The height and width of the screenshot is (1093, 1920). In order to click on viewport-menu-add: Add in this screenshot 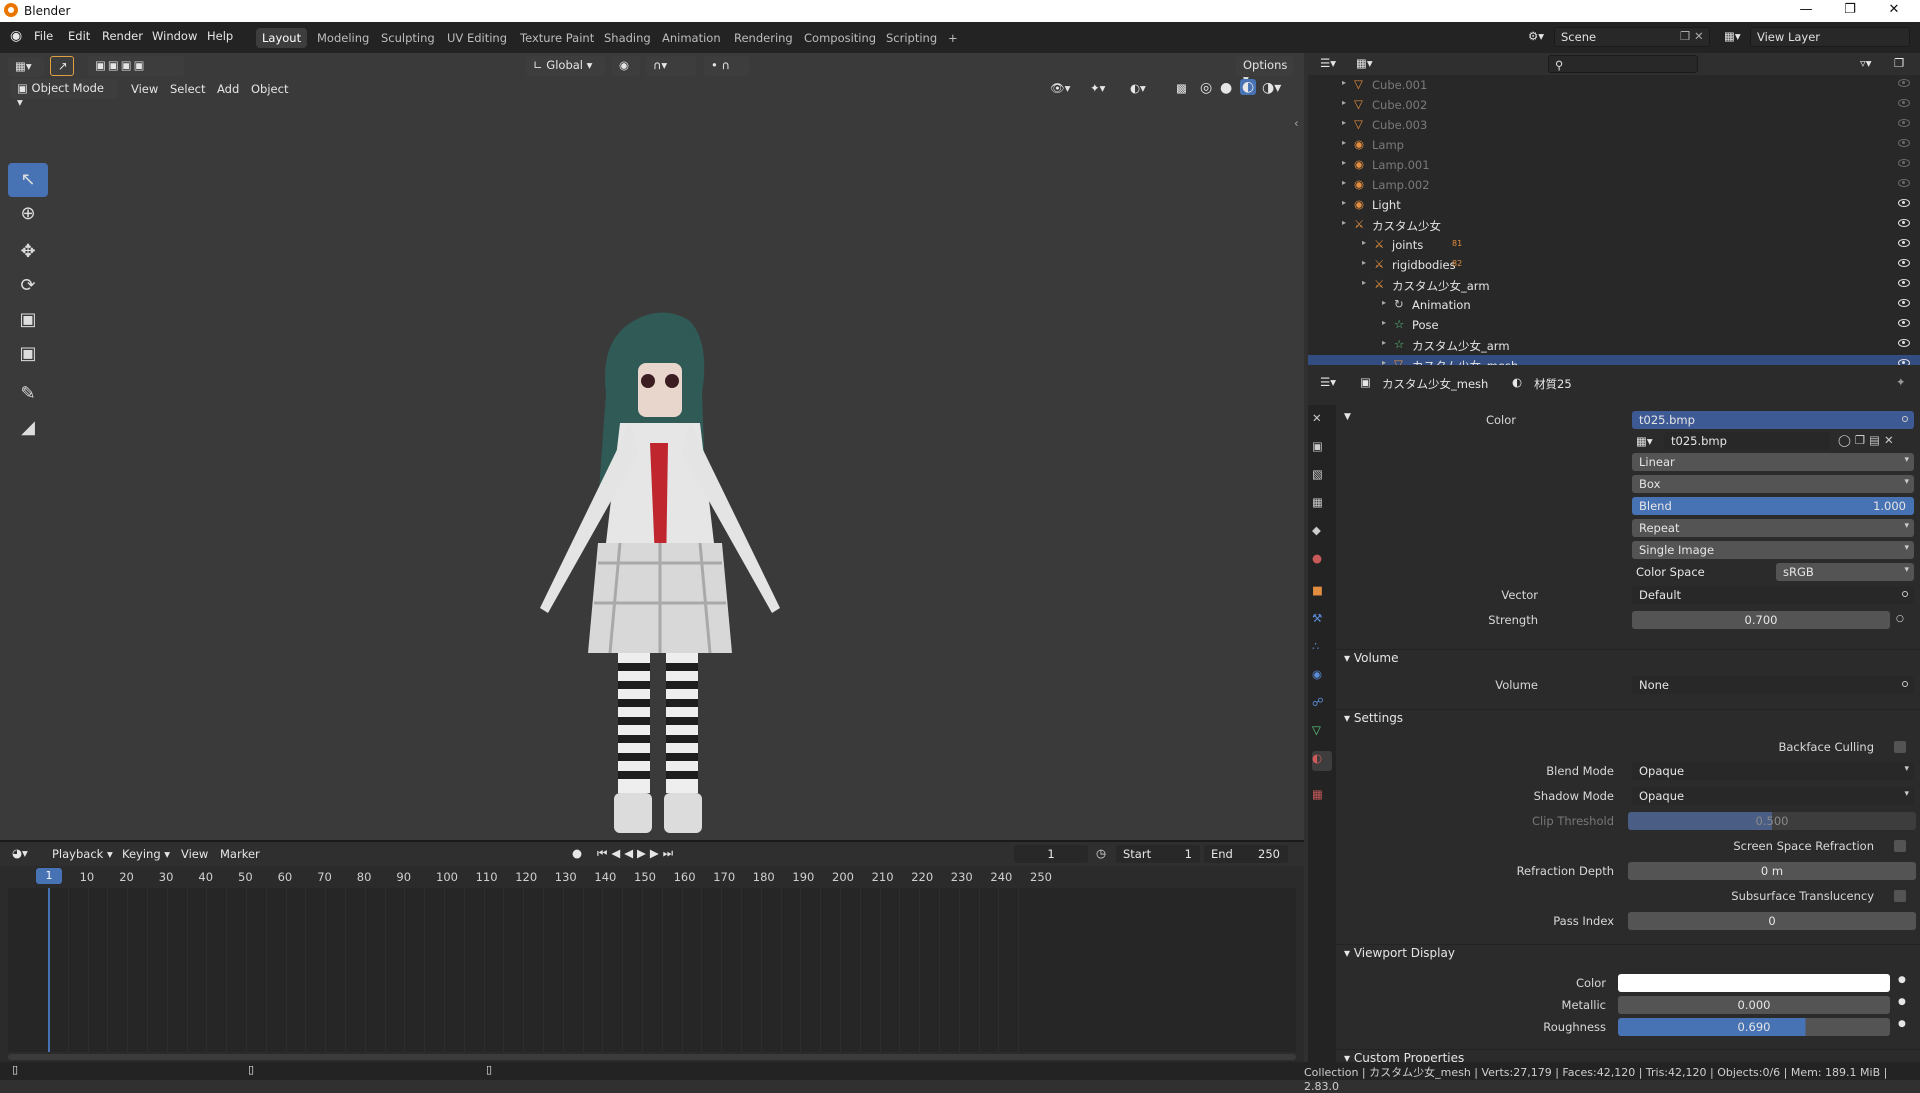, I will do `click(228, 89)`.